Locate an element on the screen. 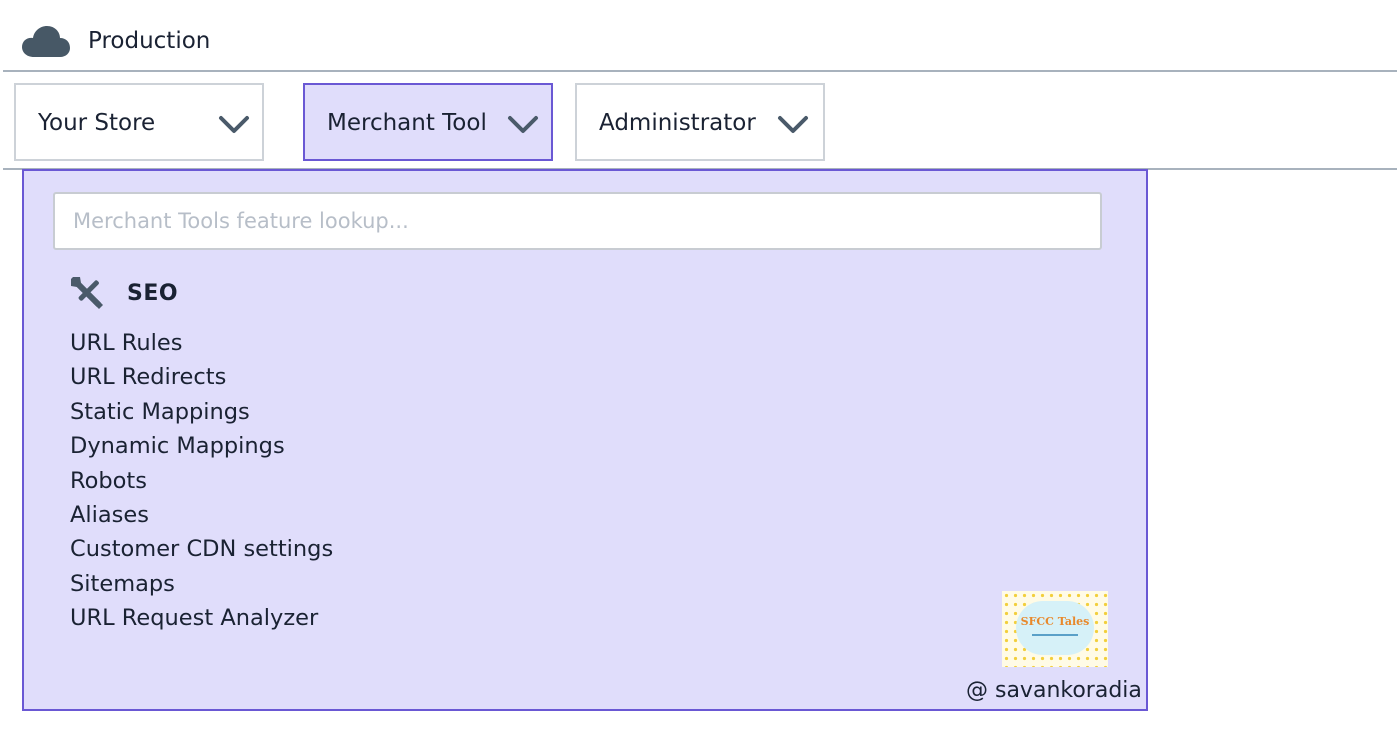 The image size is (1400, 745). menu-item-robots: Robots is located at coordinates (201, 481).